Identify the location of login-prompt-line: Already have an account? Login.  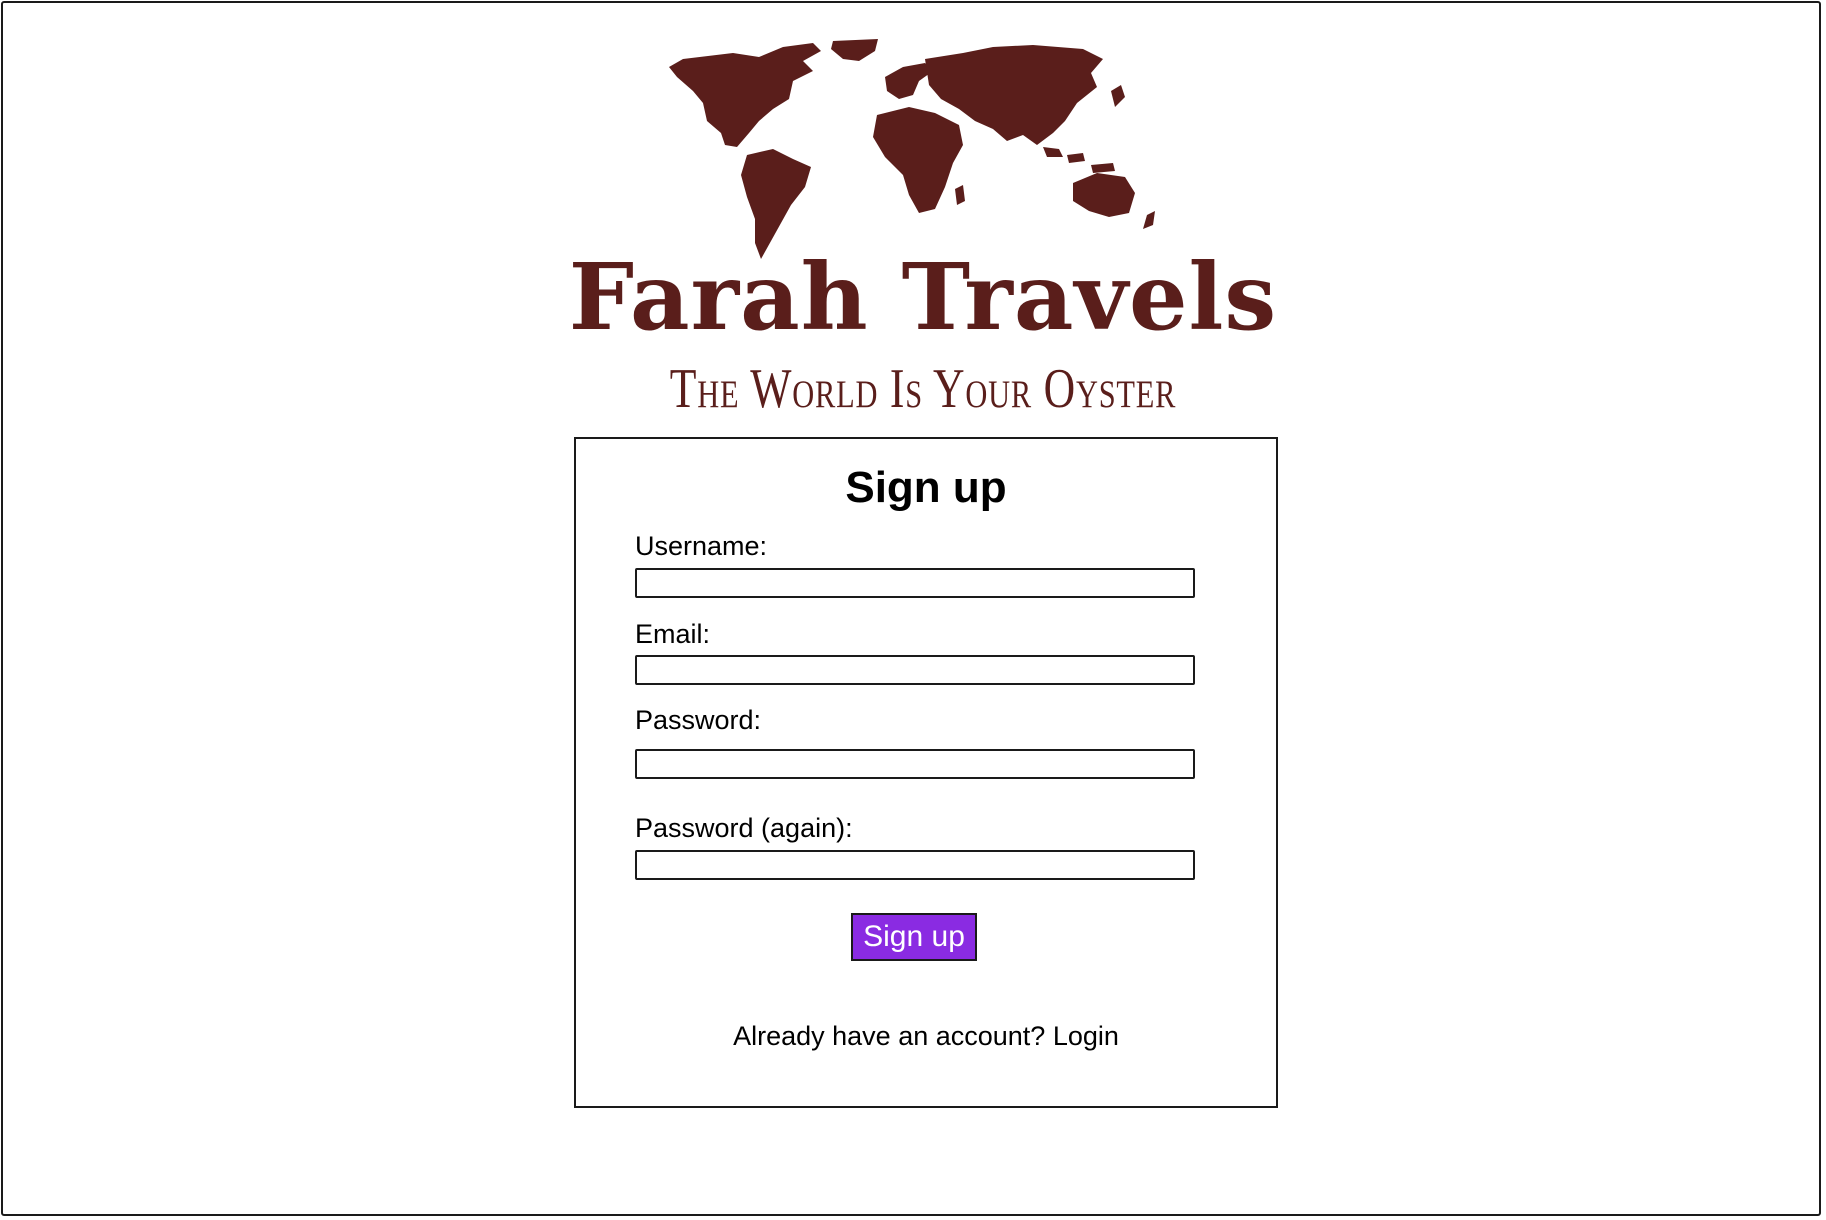
(926, 1036).